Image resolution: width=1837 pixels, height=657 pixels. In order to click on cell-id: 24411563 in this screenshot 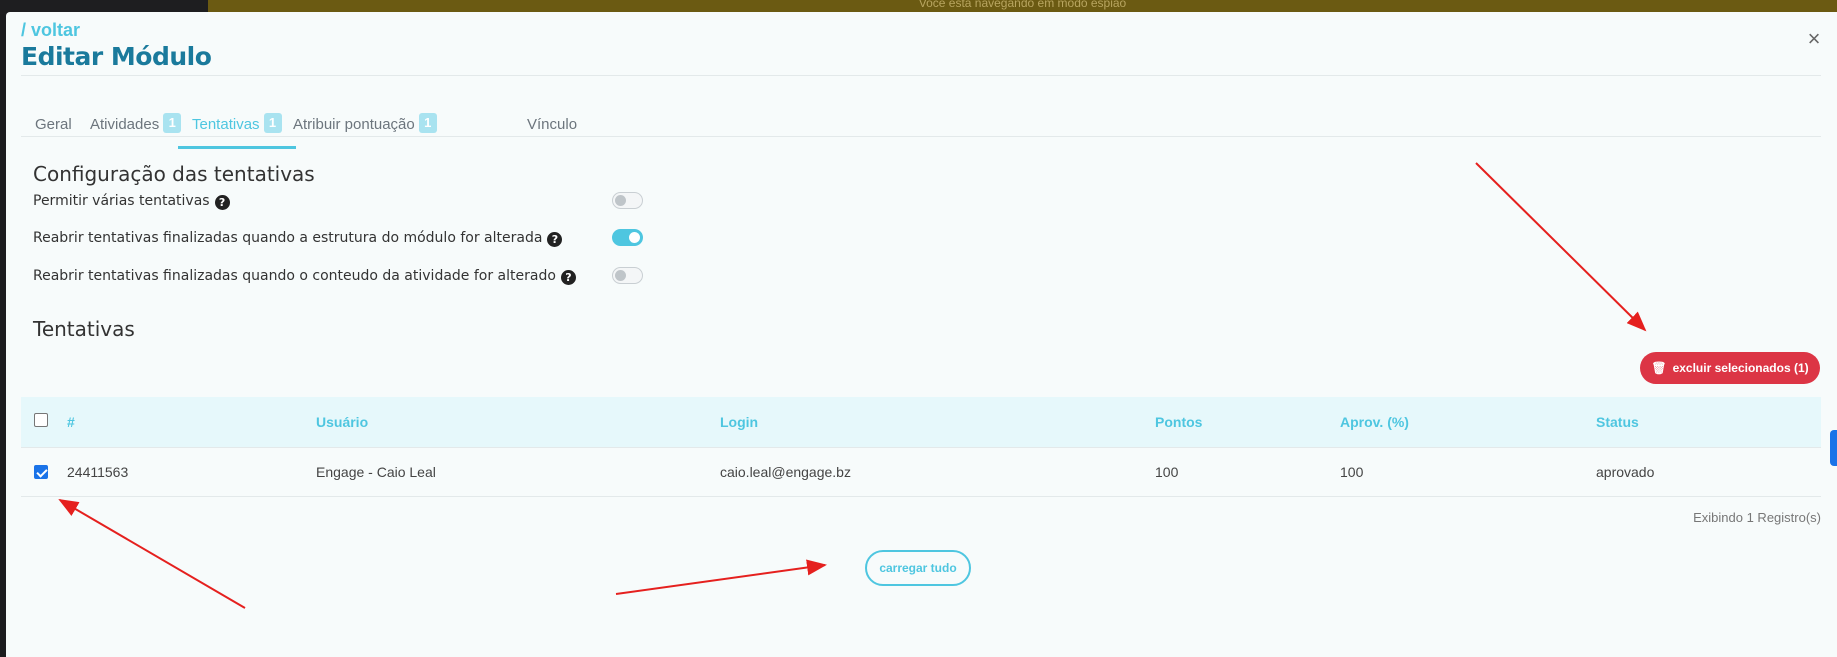, I will do `click(98, 472)`.